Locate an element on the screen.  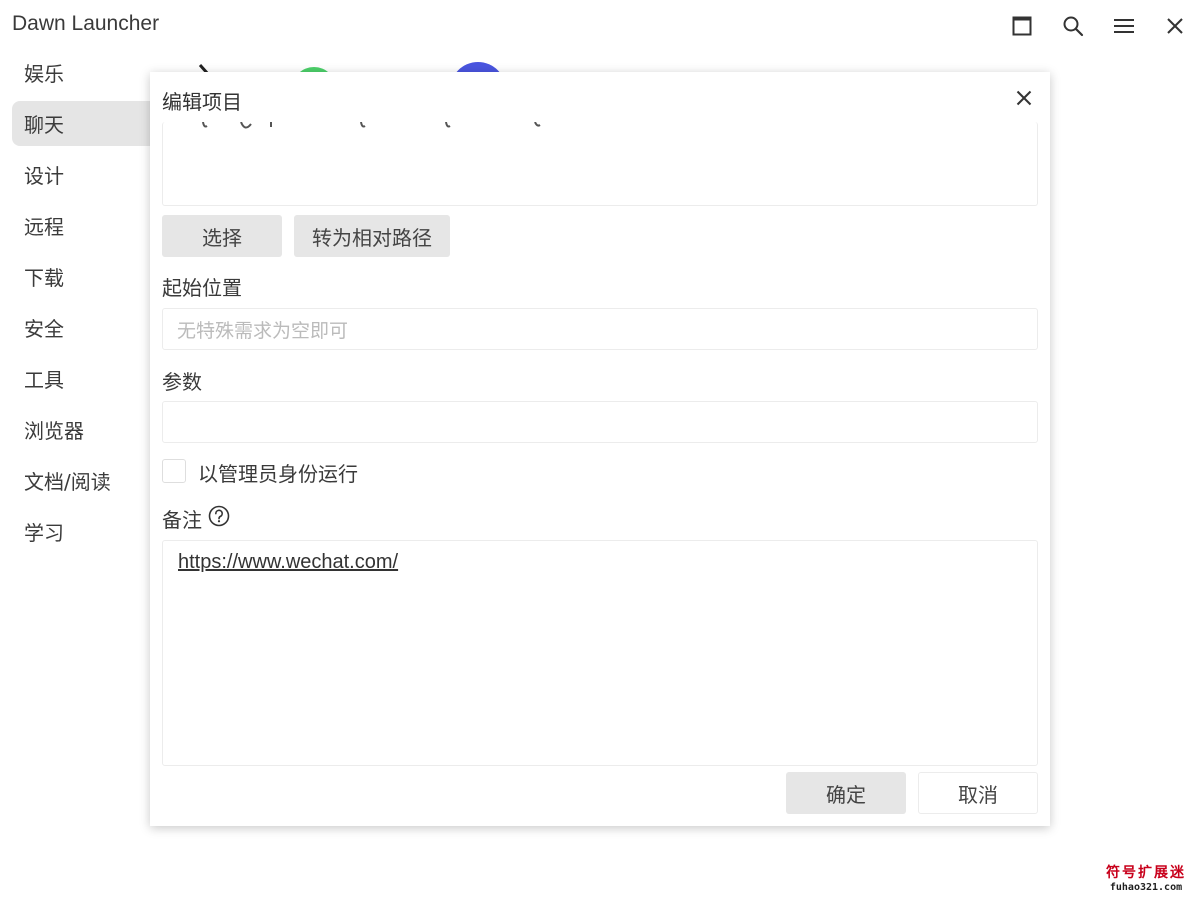
start-location-placeholder: 无特殊需求为空即可 is located at coordinates (263, 330).